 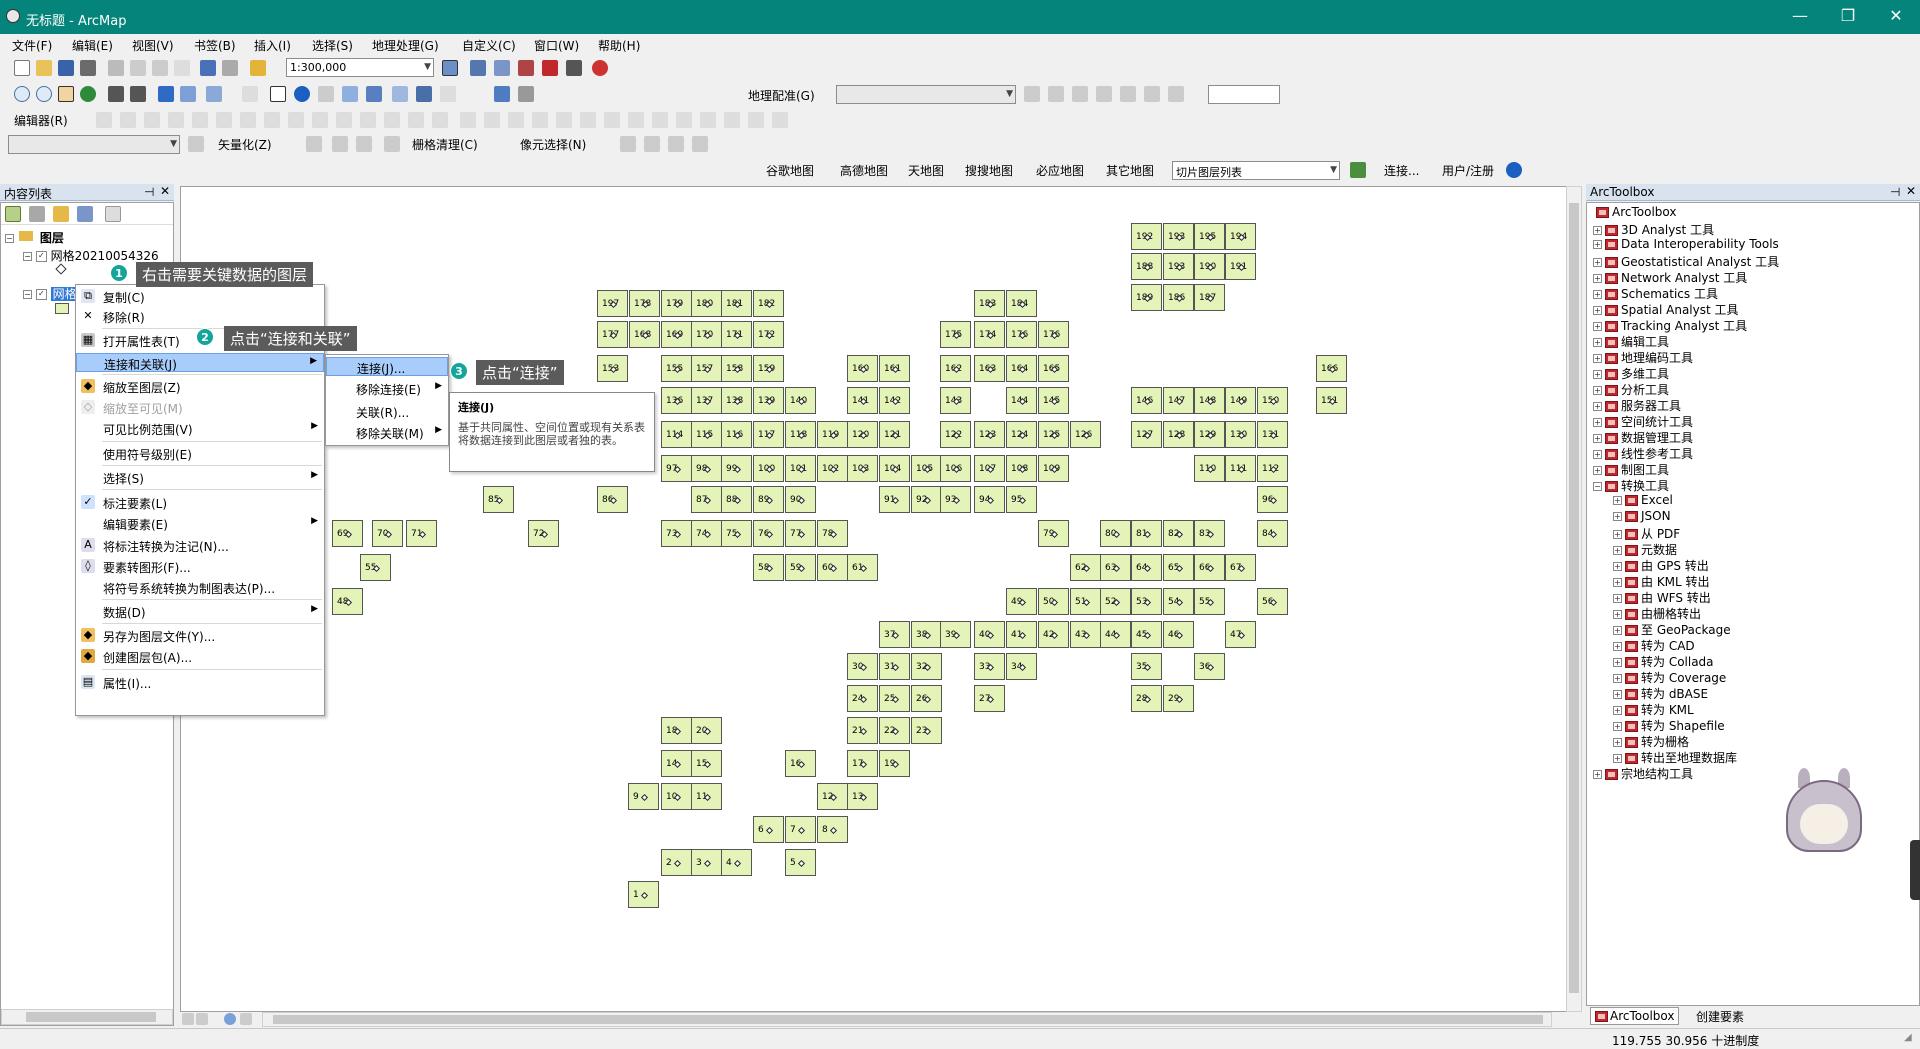 I want to click on user-register-menu: 用户/注册, so click(x=1468, y=170).